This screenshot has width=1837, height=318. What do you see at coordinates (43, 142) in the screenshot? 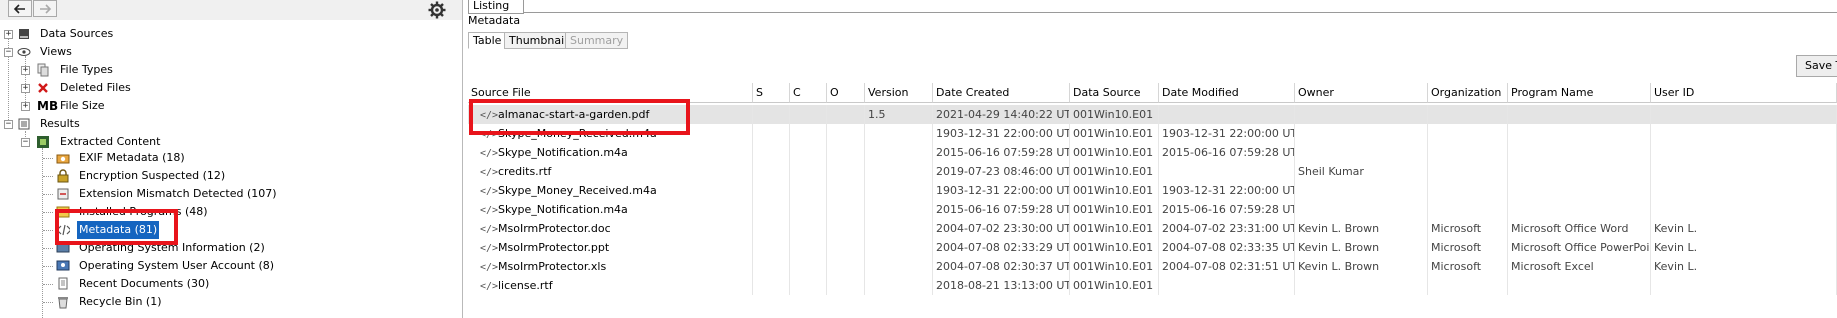
I see `extracted-content-icon` at bounding box center [43, 142].